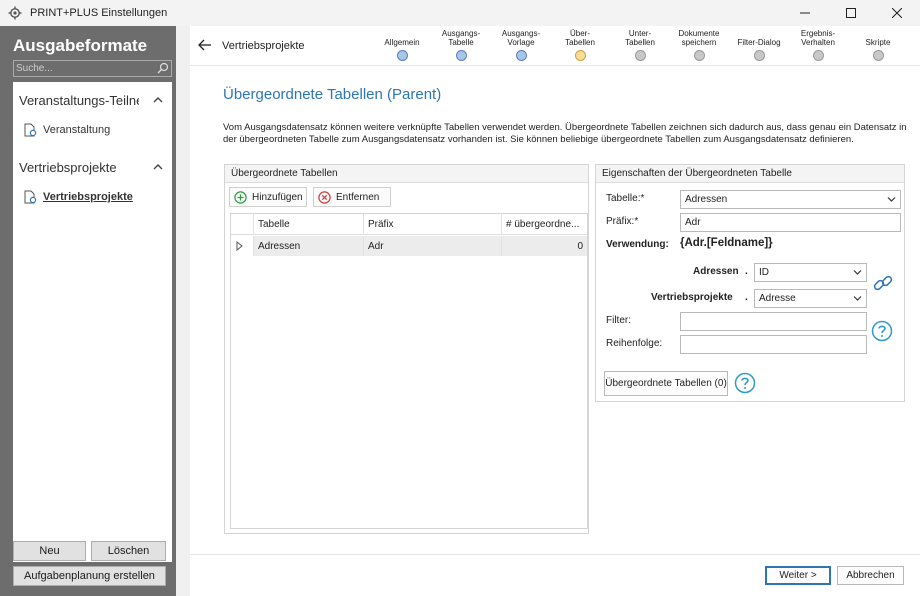 The image size is (920, 596). What do you see at coordinates (324, 197) in the screenshot?
I see `remove-circle-icon` at bounding box center [324, 197].